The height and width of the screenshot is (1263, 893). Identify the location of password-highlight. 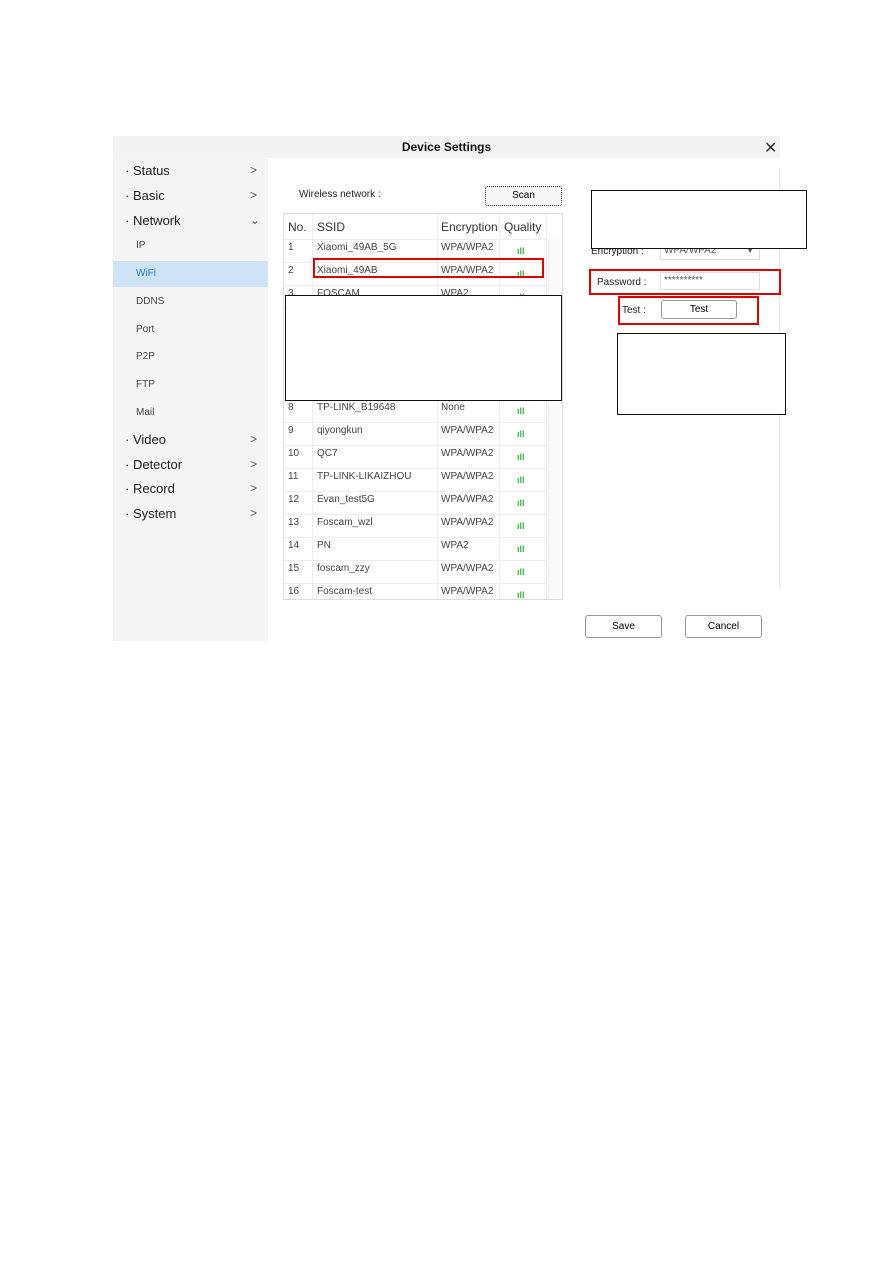
(685, 282).